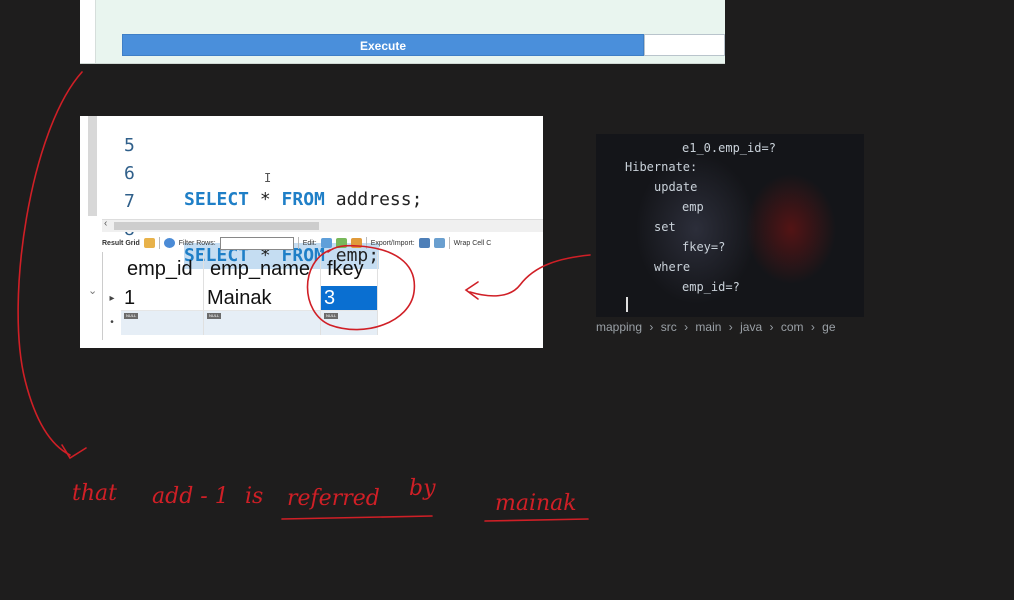  I want to click on fkey-highlight-circle, so click(361, 287).